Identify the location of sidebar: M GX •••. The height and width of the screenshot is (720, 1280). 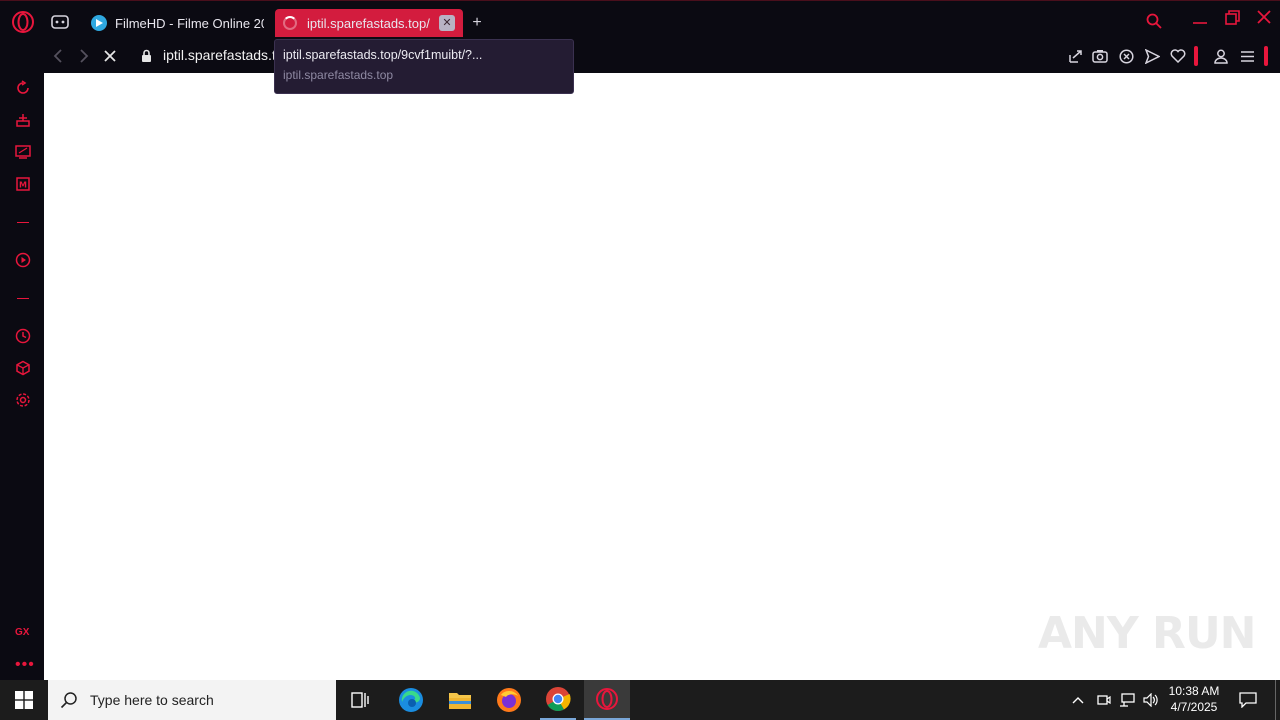
(22, 360).